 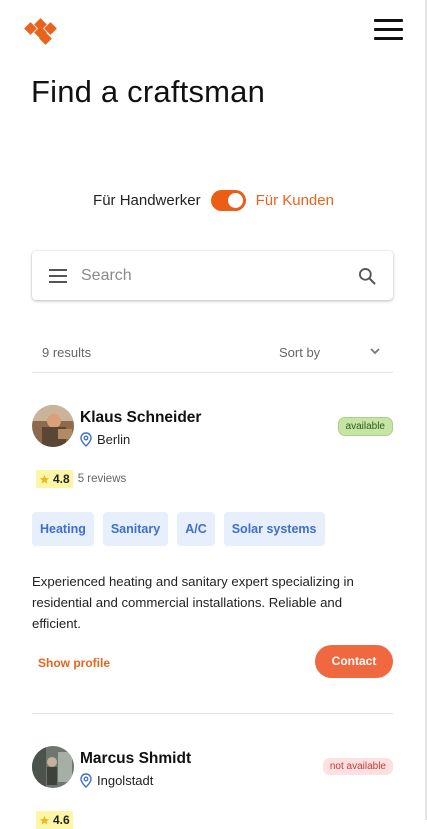 What do you see at coordinates (125, 780) in the screenshot?
I see `location-text: Ingolstadt` at bounding box center [125, 780].